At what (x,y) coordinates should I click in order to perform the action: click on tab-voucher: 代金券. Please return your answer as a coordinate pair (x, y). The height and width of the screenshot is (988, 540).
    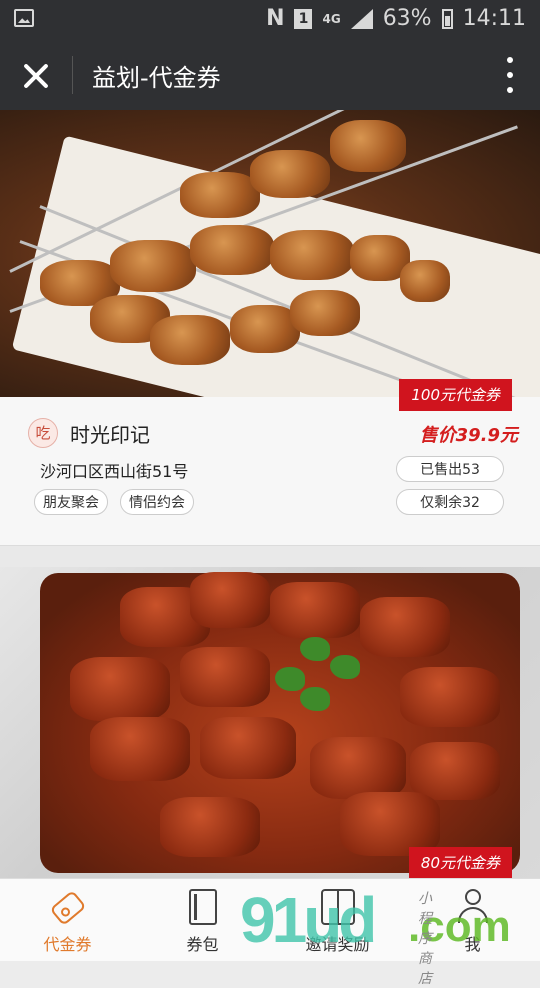
    Looking at the image, I should click on (67, 920).